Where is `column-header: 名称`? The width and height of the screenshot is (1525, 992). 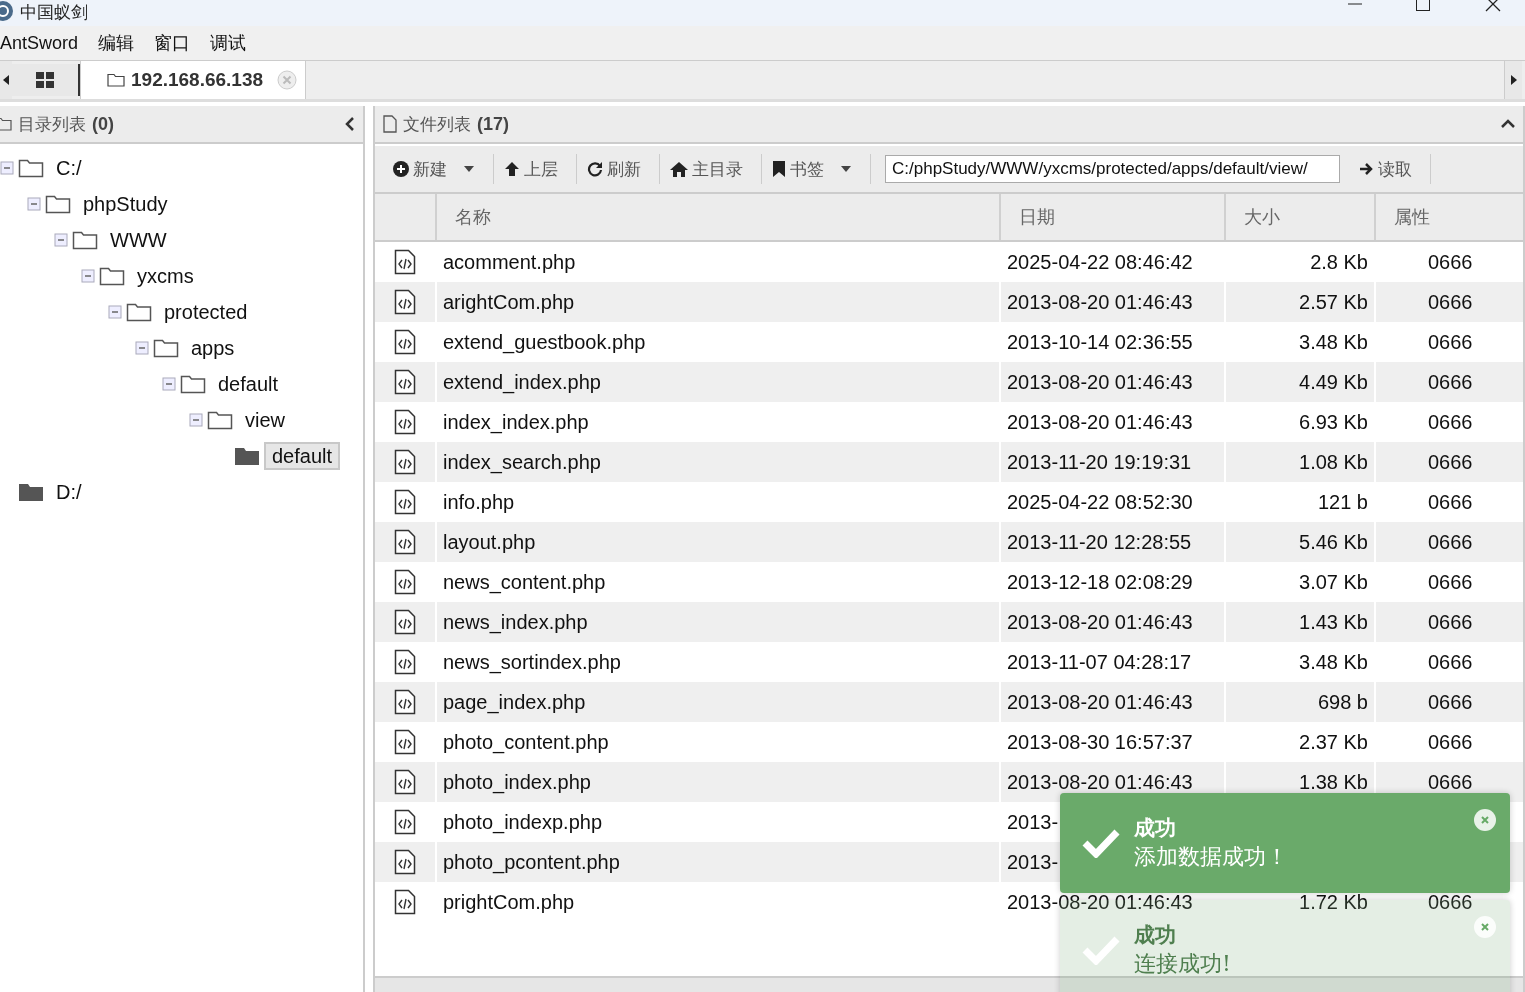 column-header: 名称 is located at coordinates (717, 217).